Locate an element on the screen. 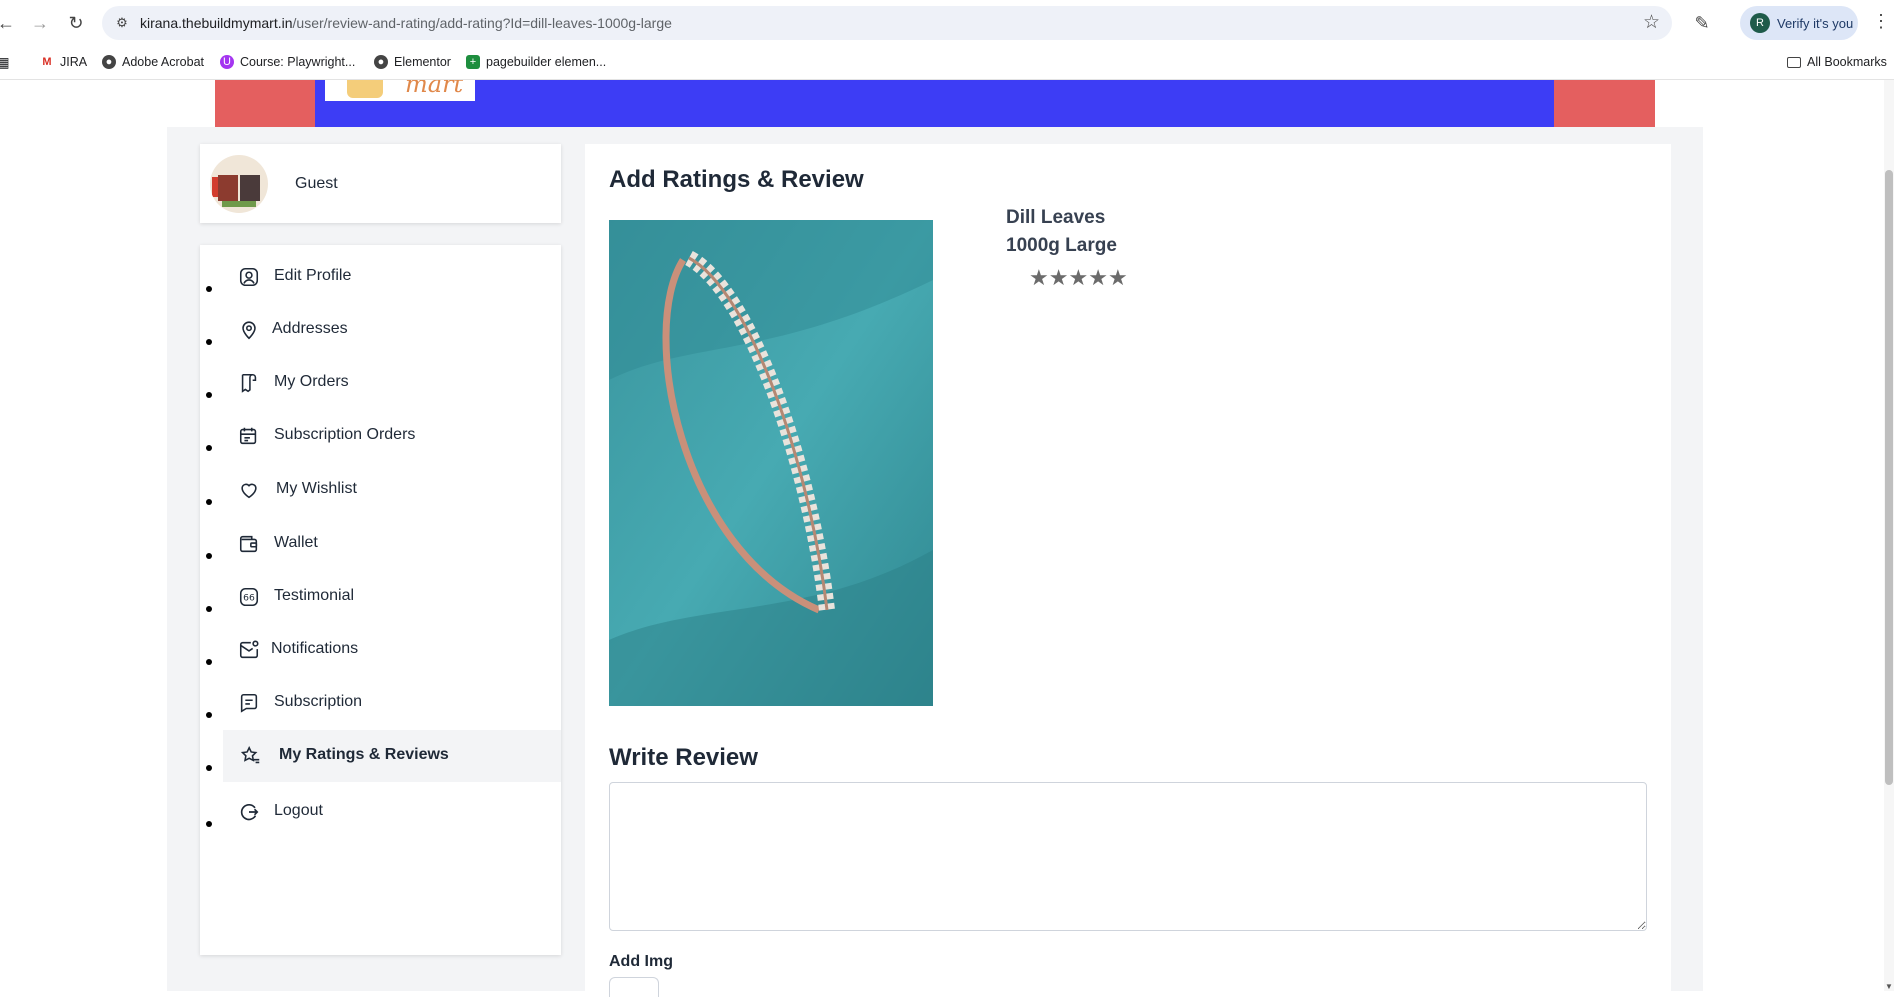 The image size is (1894, 997). quote-icon: 66 is located at coordinates (249, 597).